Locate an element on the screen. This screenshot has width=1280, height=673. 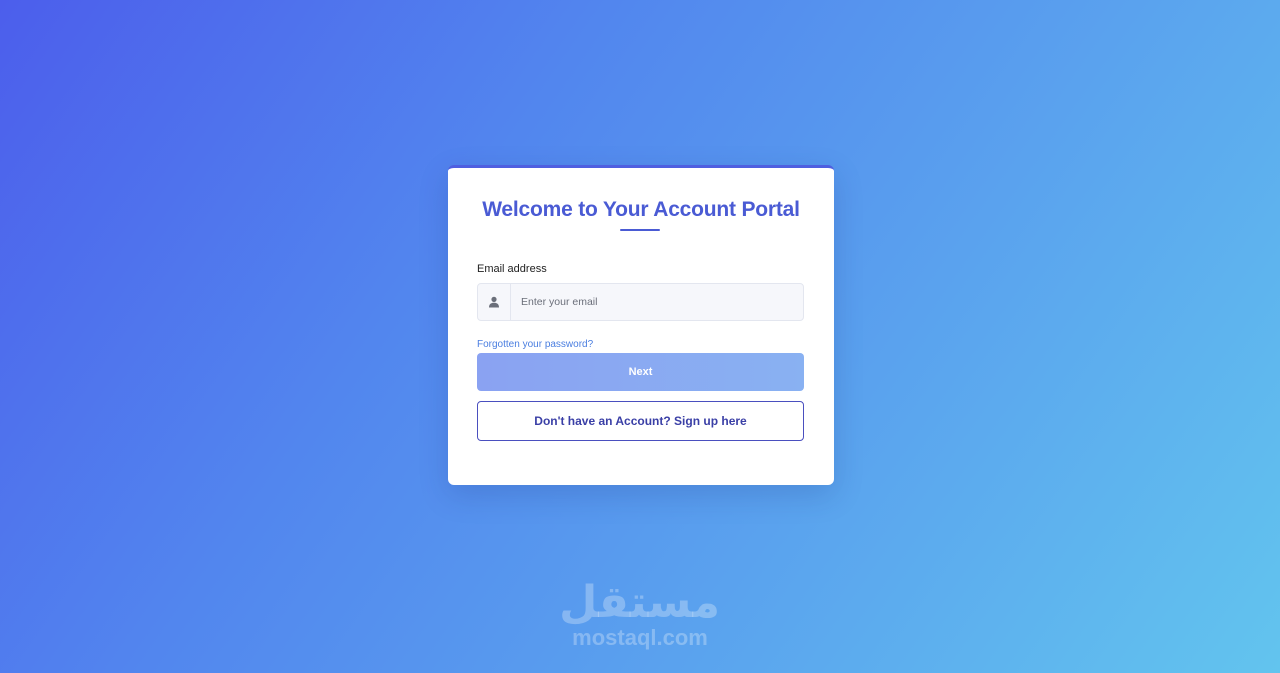
next-button: Next is located at coordinates (640, 372).